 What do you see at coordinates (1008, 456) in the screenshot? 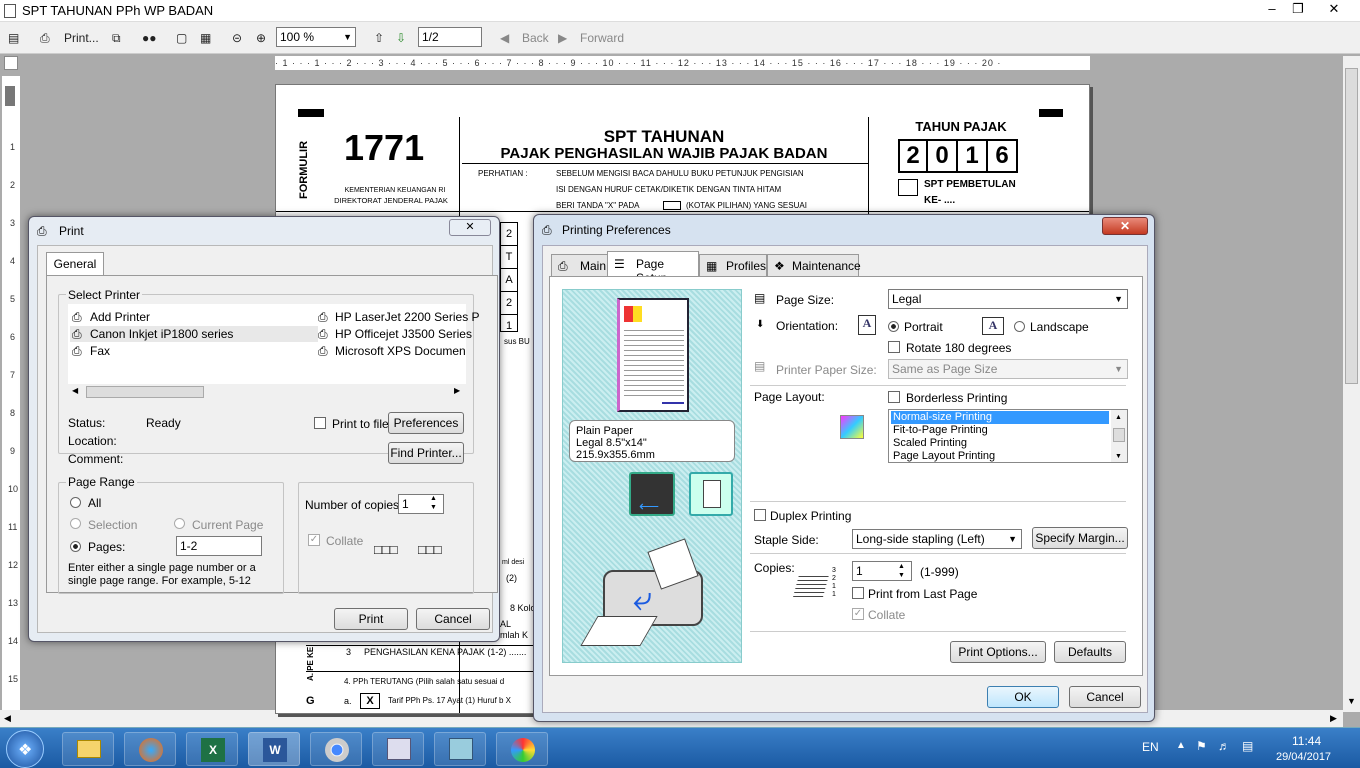
I see `layout-option: Page Layout Printing` at bounding box center [1008, 456].